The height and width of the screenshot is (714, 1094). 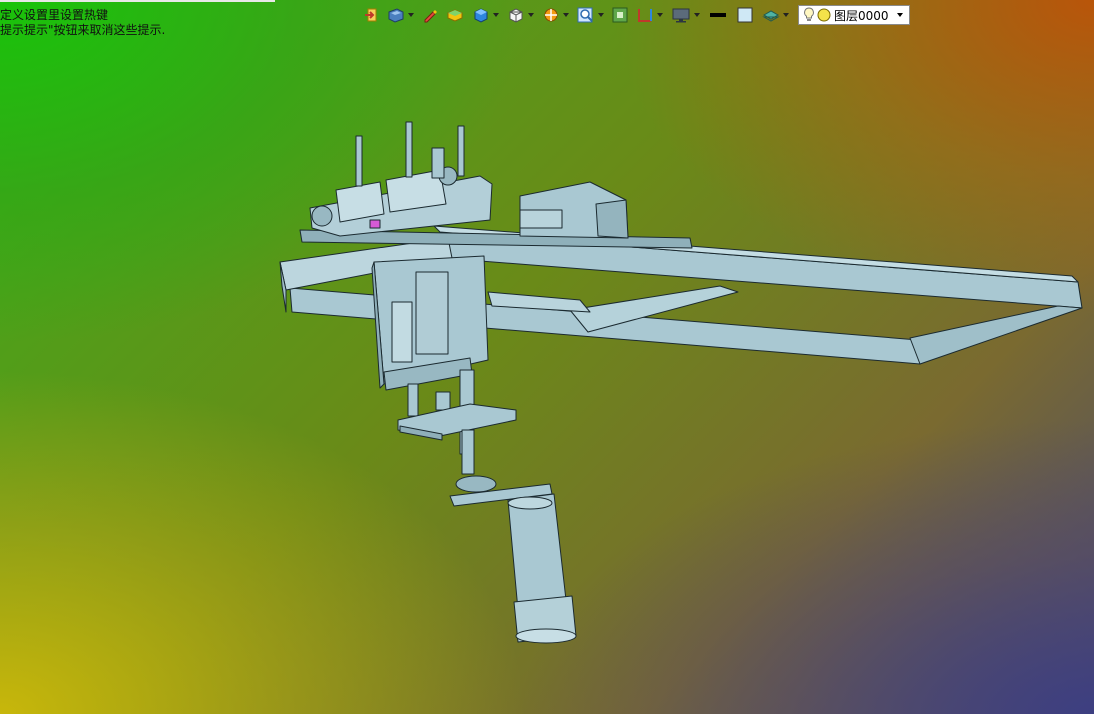 I want to click on layer-name: 图层0000, so click(x=861, y=15).